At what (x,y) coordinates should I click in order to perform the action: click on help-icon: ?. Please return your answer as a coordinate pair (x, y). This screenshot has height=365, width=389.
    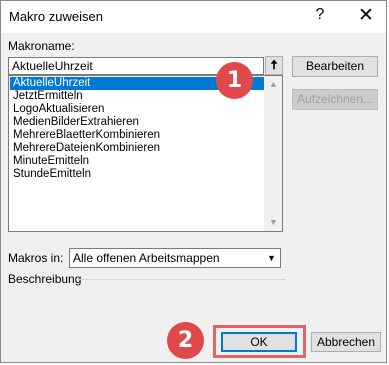
    Looking at the image, I should click on (320, 15).